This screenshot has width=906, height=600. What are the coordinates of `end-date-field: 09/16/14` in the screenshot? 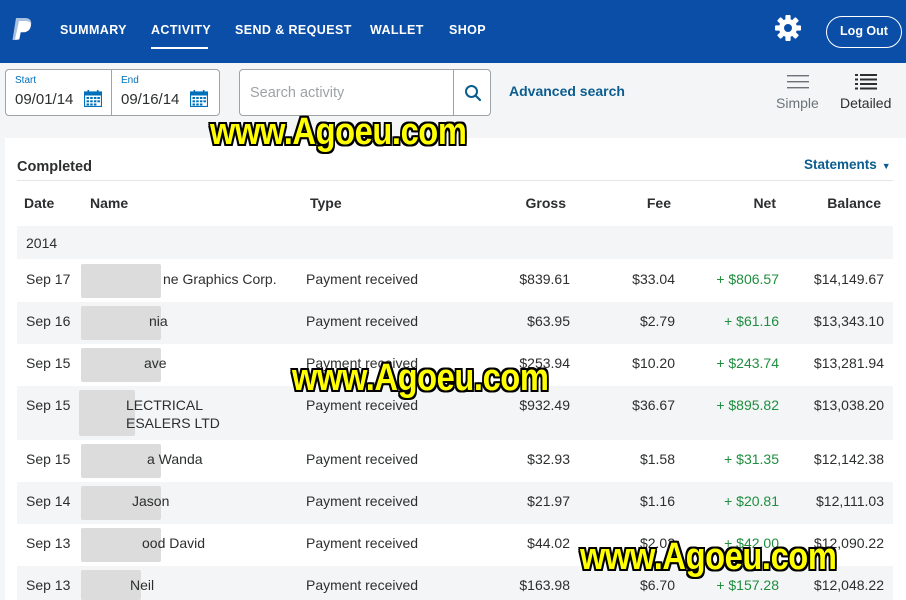 It's located at (150, 99).